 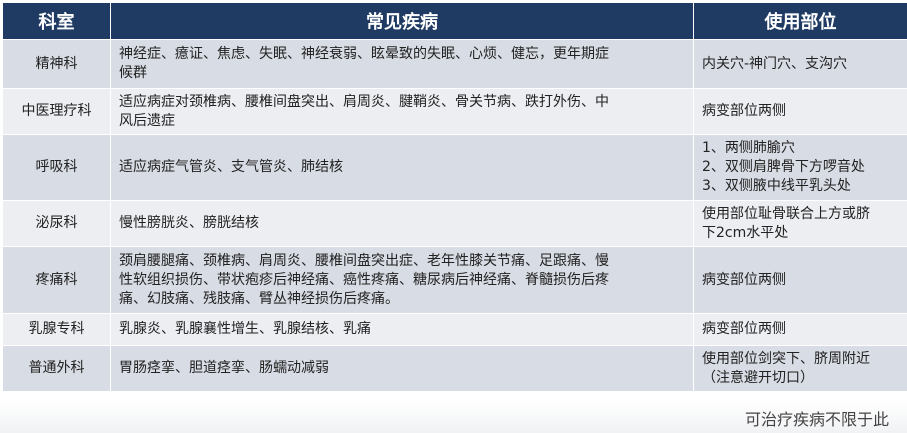 What do you see at coordinates (786, 358) in the screenshot?
I see `site-line: 使用部位剑突下、脐周附近` at bounding box center [786, 358].